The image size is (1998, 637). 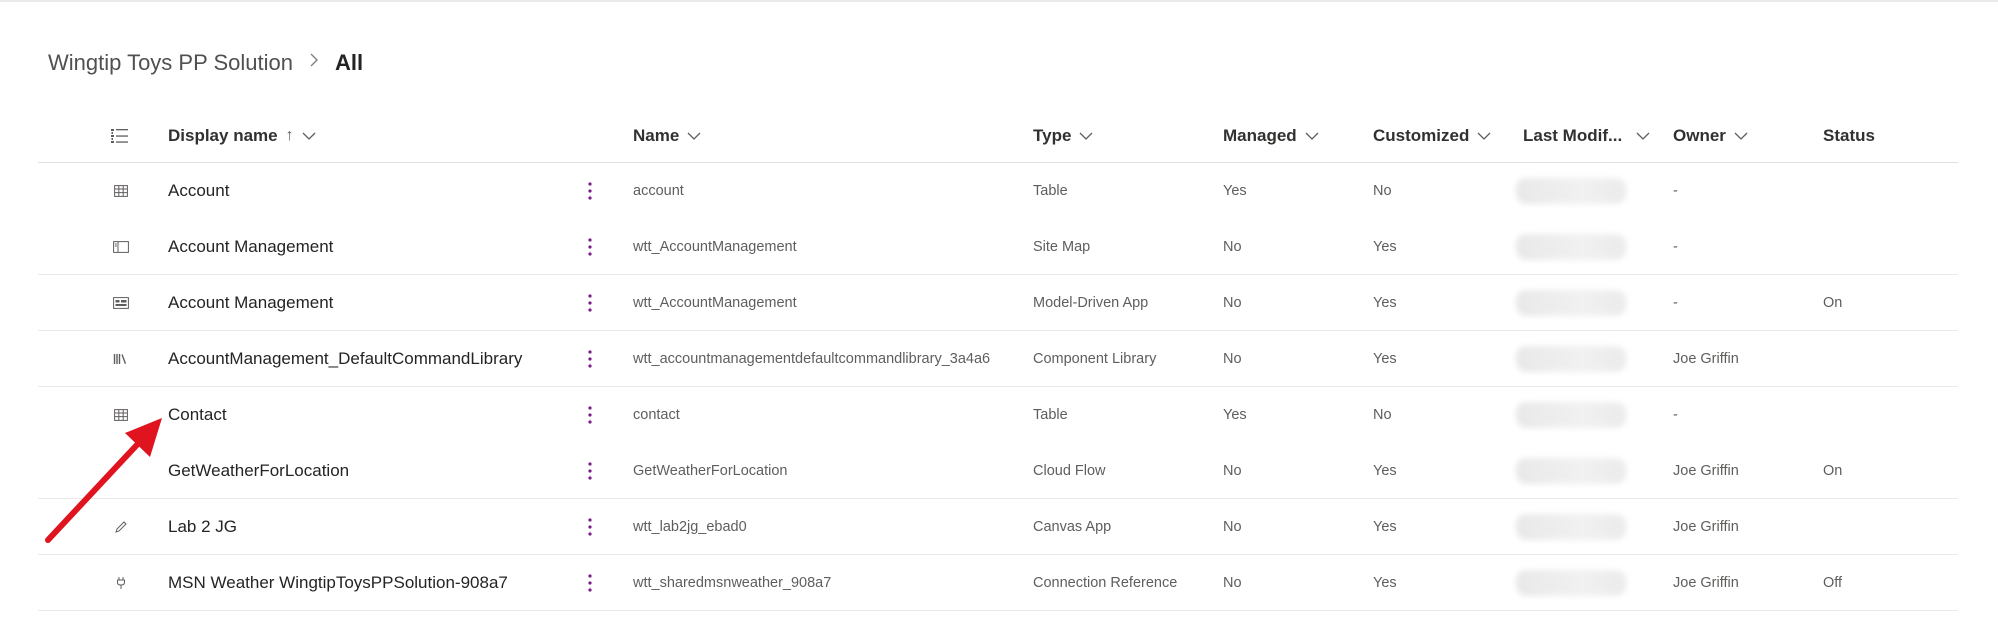 I want to click on column-header-type: Type, so click(x=1063, y=136).